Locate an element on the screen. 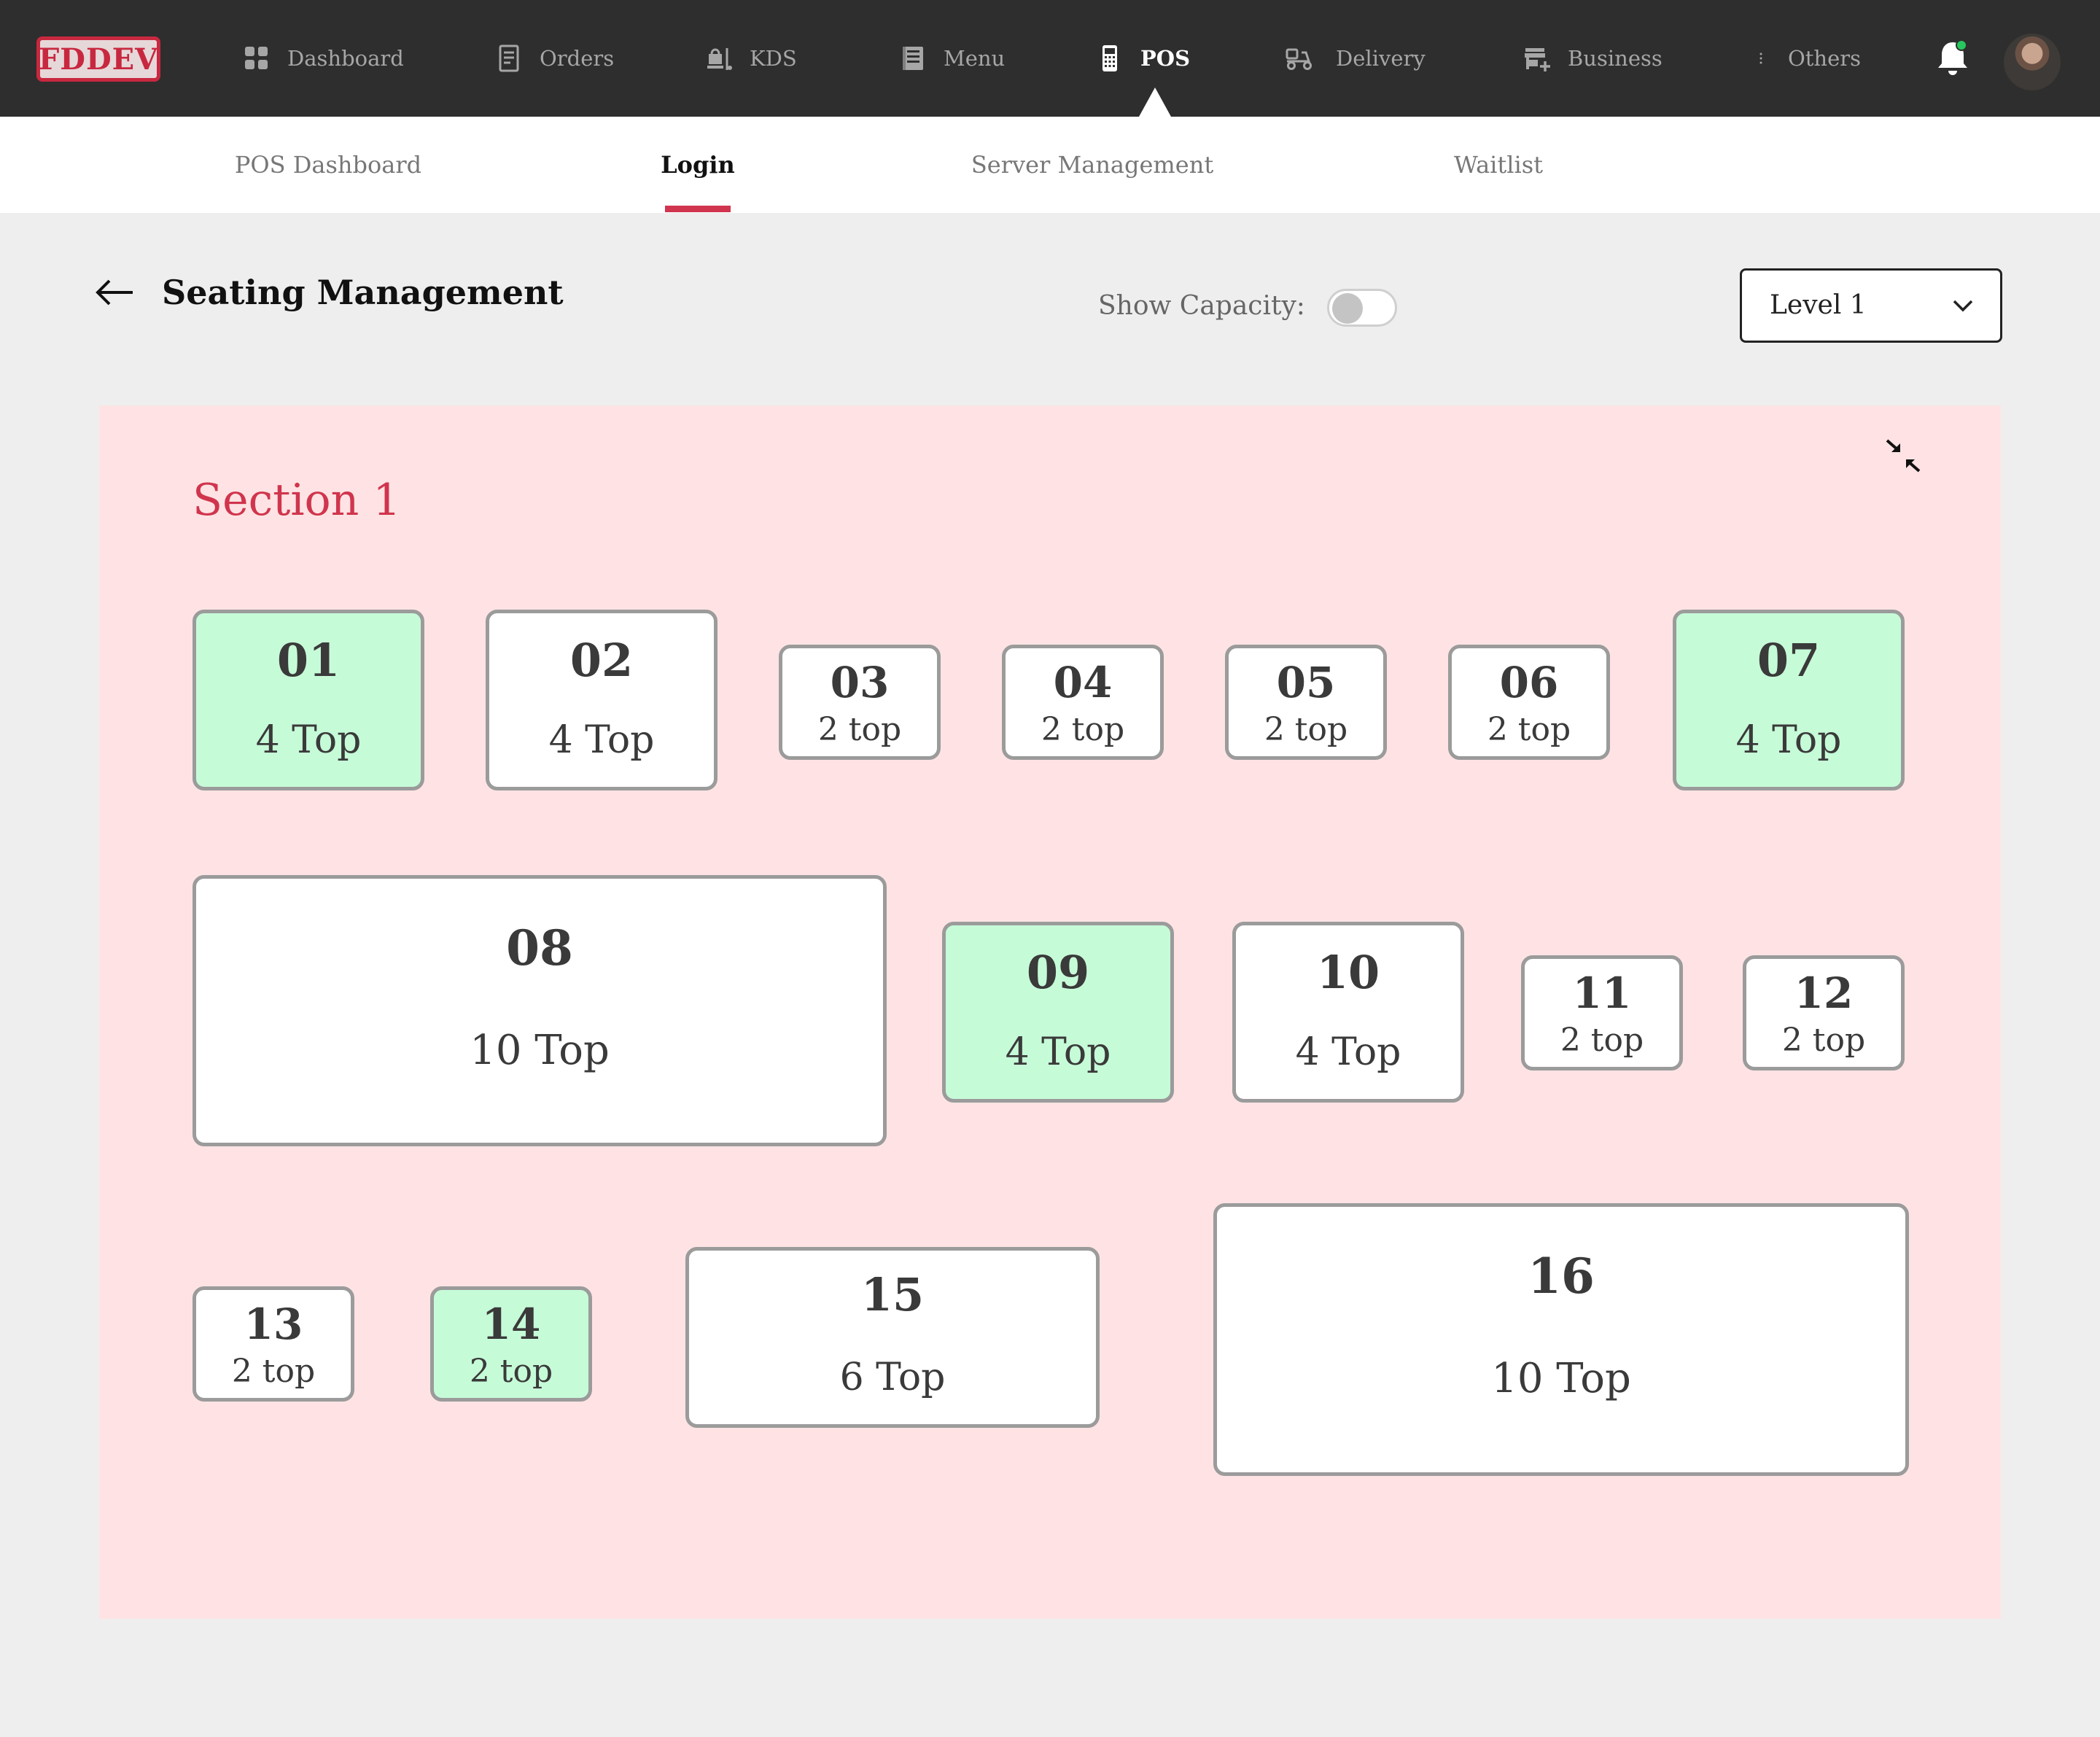  table-number: 16 is located at coordinates (1561, 1276).